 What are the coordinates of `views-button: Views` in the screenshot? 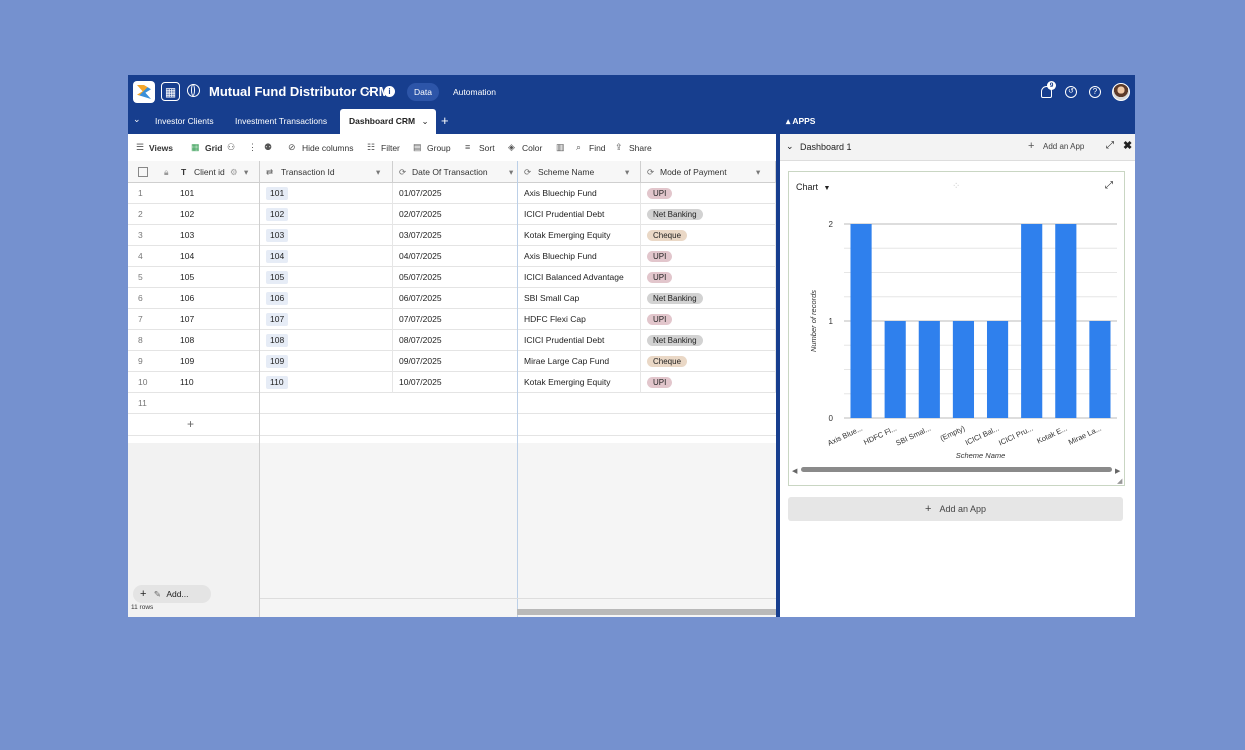 It's located at (161, 148).